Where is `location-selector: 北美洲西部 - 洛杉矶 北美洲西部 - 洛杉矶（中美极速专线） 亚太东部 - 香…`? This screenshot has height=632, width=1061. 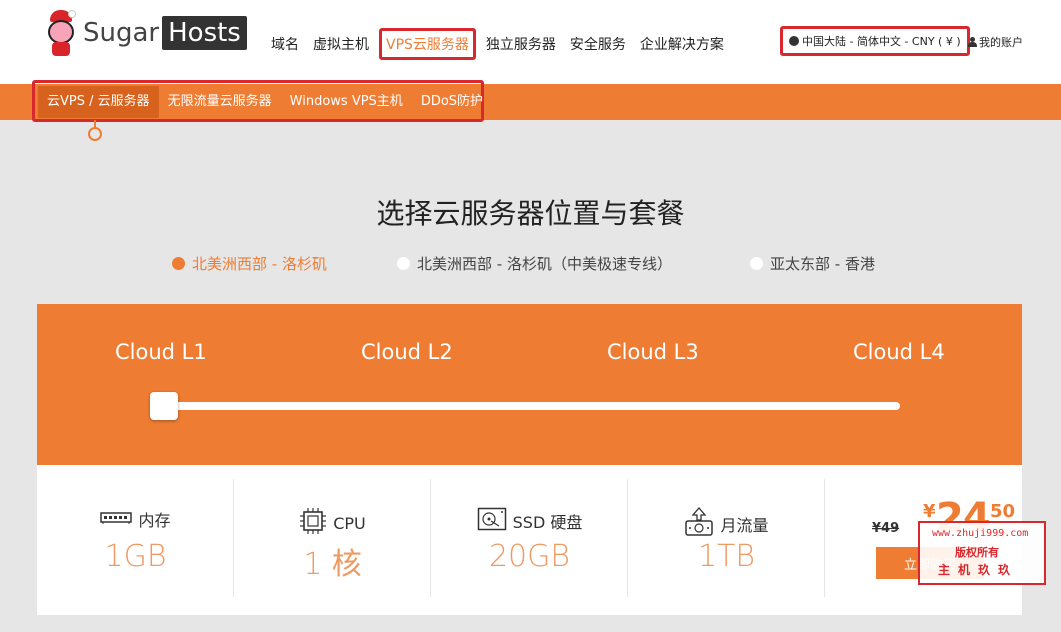 location-selector: 北美洲西部 - 洛杉矶 北美洲西部 - 洛杉矶（中美极速专线） 亚太东部 - 香… is located at coordinates (530, 265).